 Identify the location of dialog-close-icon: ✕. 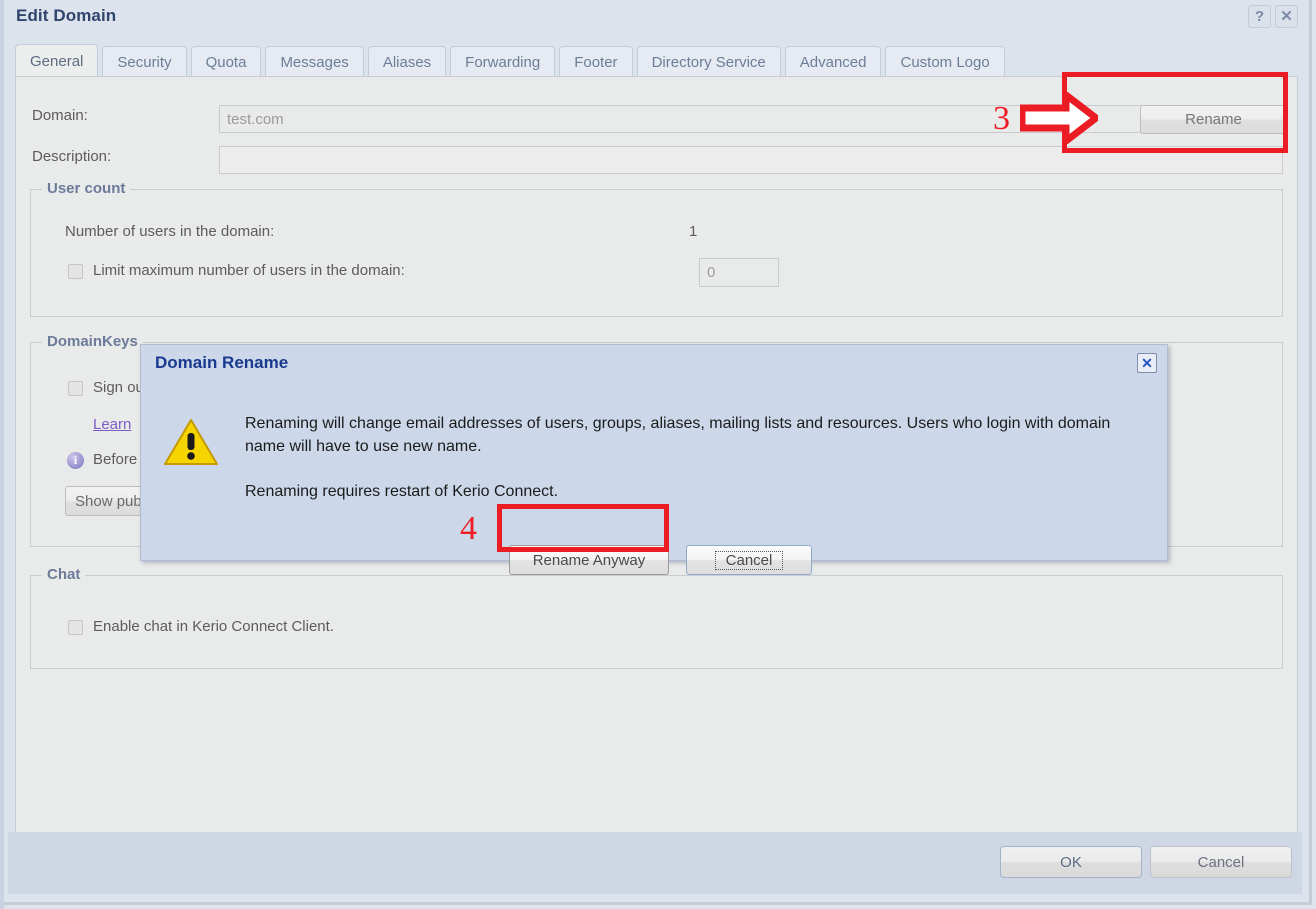
(1147, 363).